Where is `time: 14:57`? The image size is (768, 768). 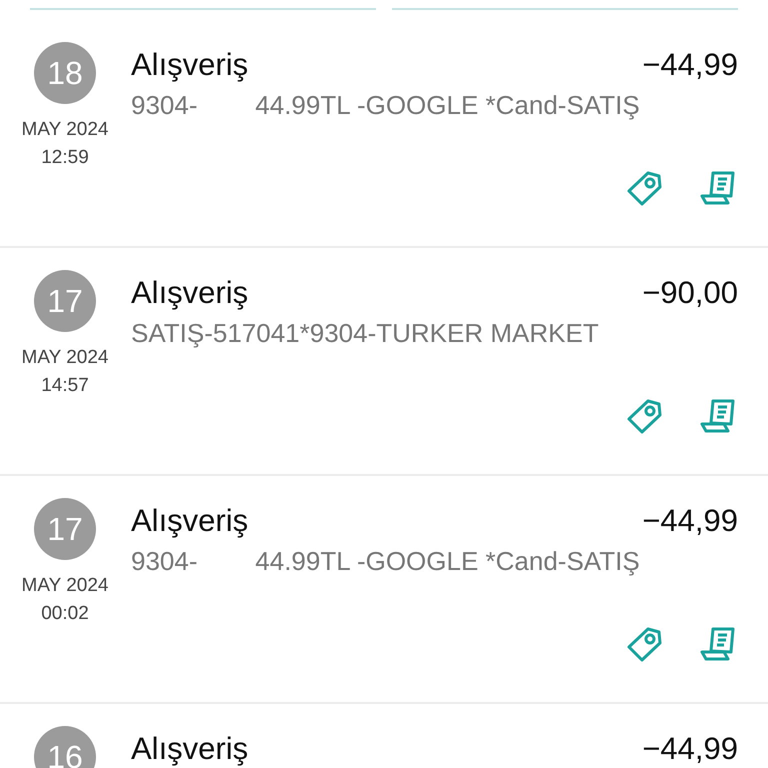
time: 14:57 is located at coordinates (65, 386).